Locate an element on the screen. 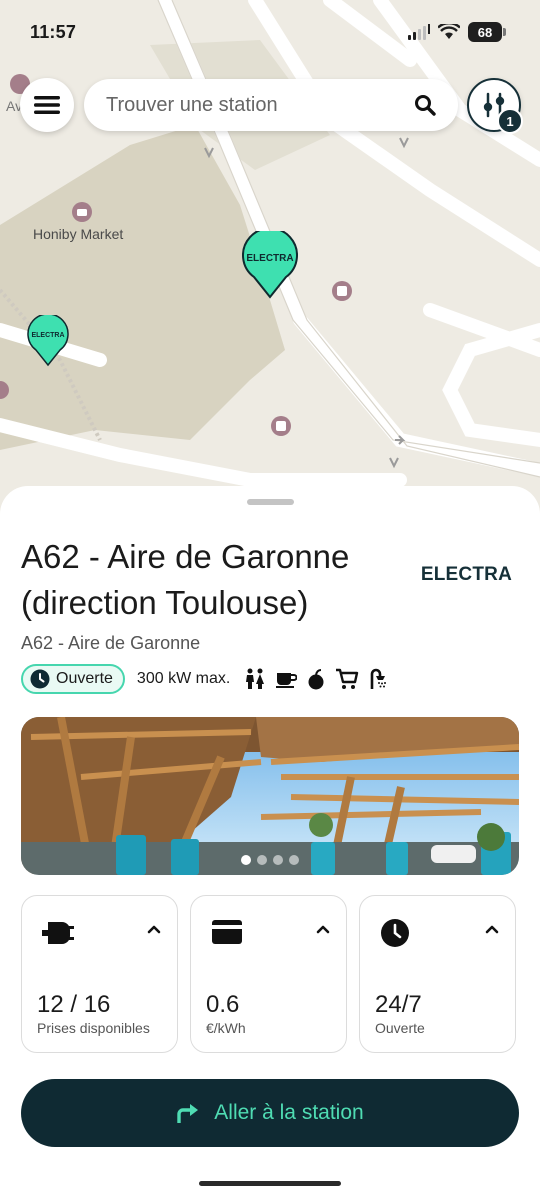  coffee-icon is located at coordinates (287, 680).